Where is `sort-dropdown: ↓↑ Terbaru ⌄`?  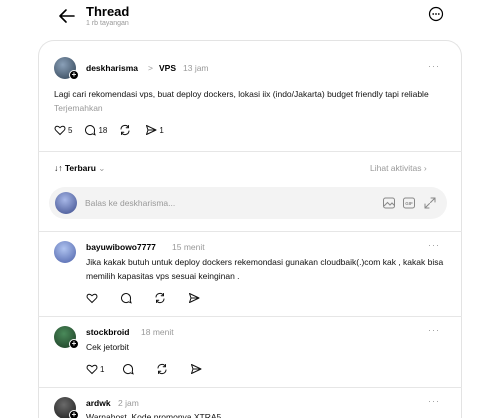
sort-dropdown: ↓↑ Terbaru ⌄ is located at coordinates (79, 168).